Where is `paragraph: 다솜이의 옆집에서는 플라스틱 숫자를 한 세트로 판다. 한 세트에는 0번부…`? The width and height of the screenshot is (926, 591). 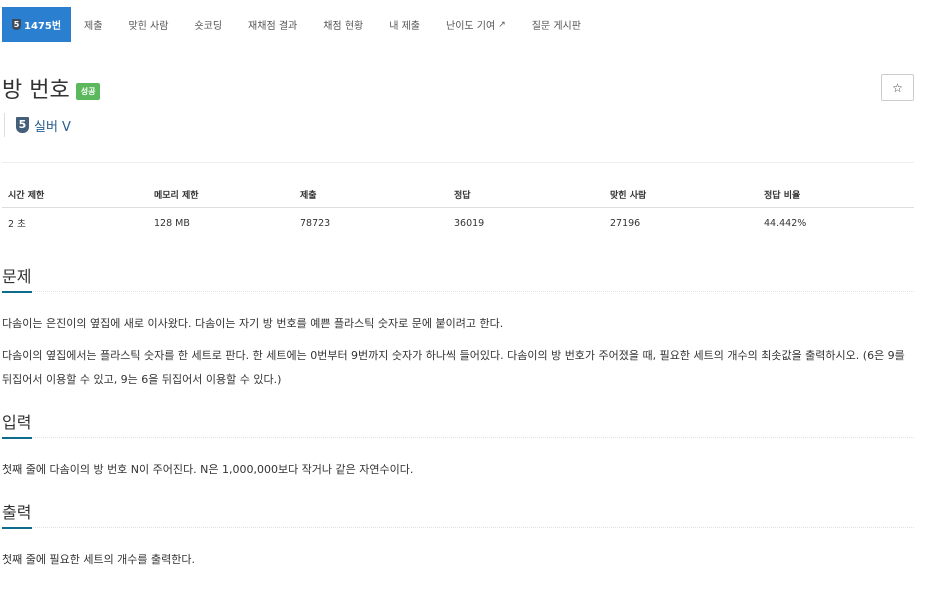
paragraph: 다솜이의 옆집에서는 플라스틱 숫자를 한 세트로 판다. 한 세트에는 0번부… is located at coordinates (453, 367).